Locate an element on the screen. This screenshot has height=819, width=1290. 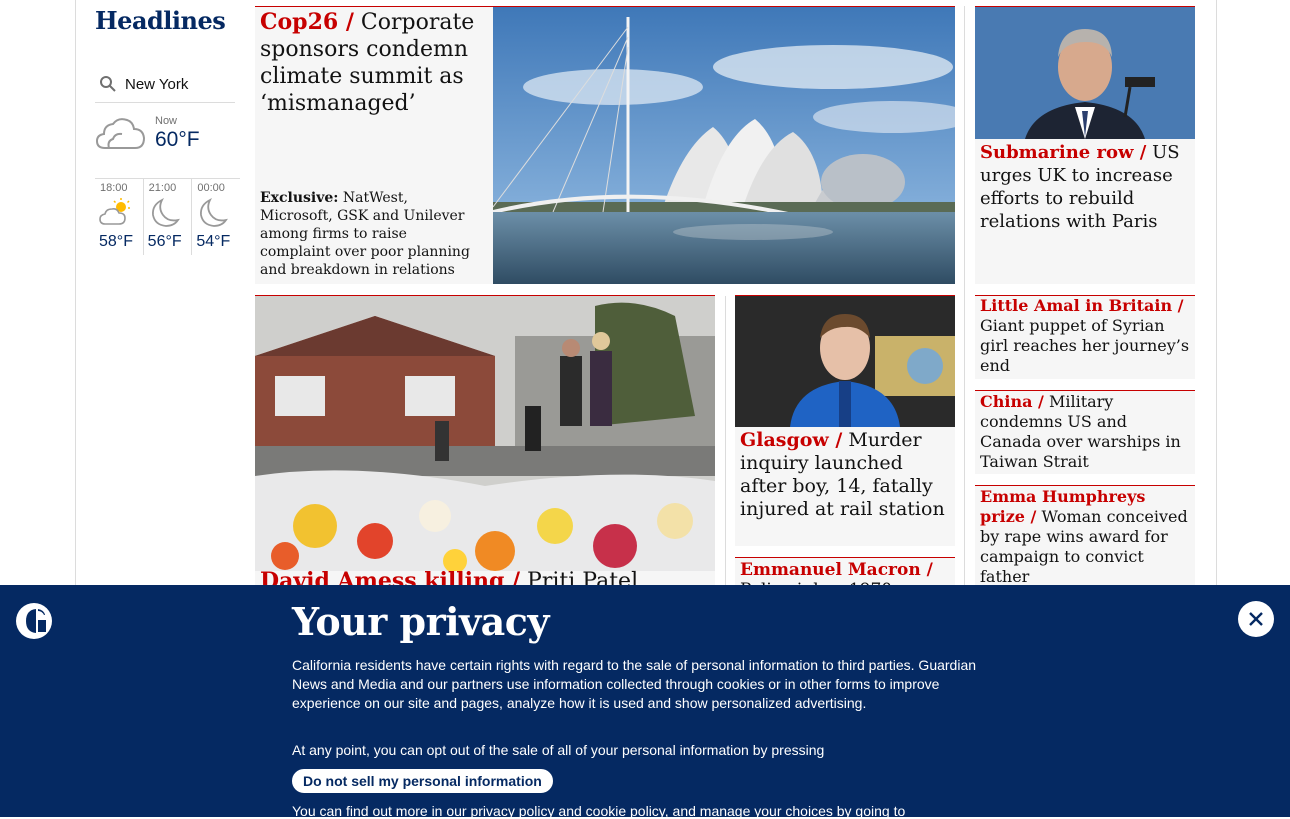
forecast-temp: 56°F is located at coordinates (164, 241).